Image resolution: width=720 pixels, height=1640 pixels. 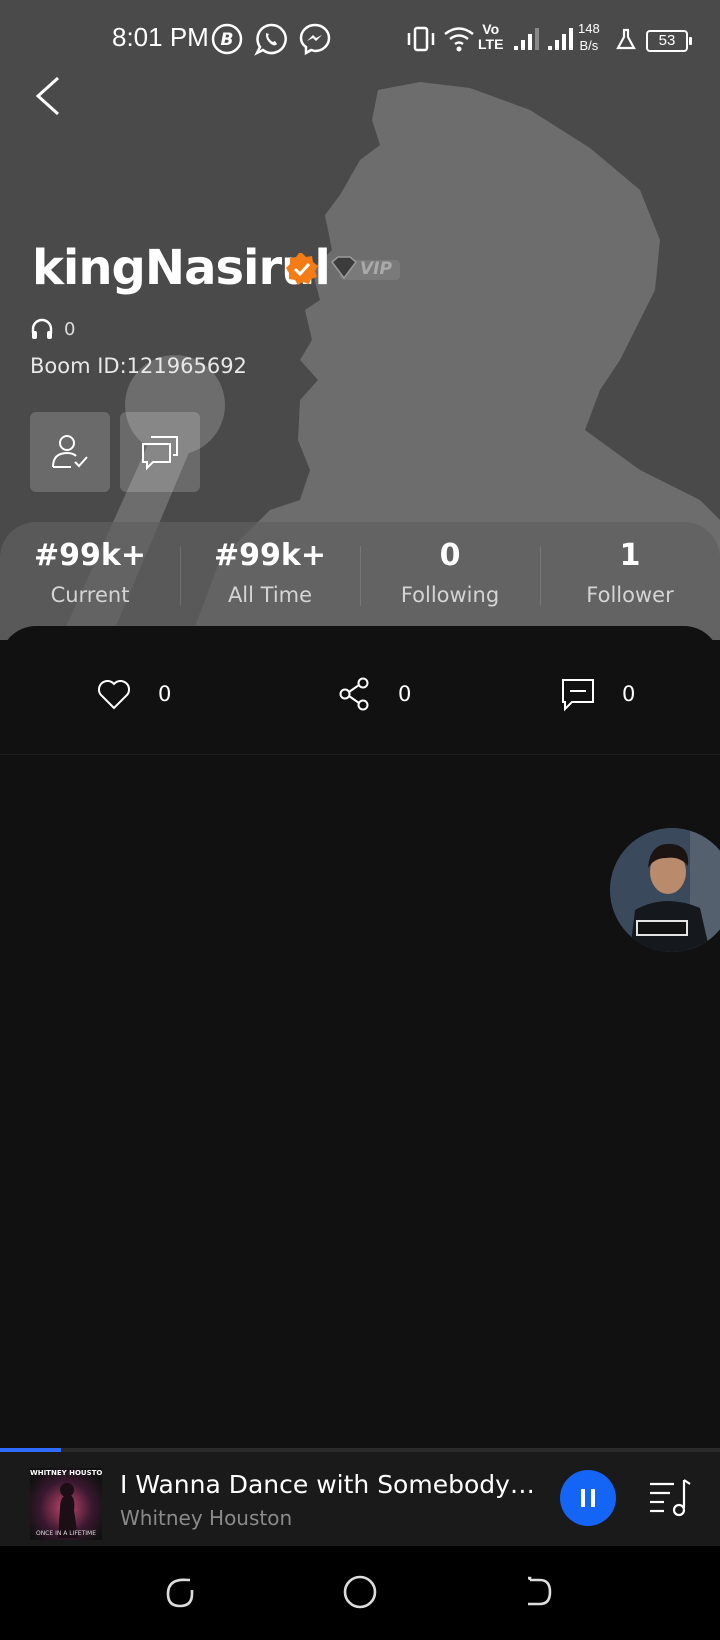 What do you see at coordinates (630, 581) in the screenshot?
I see `stat-follower: 1 Follower` at bounding box center [630, 581].